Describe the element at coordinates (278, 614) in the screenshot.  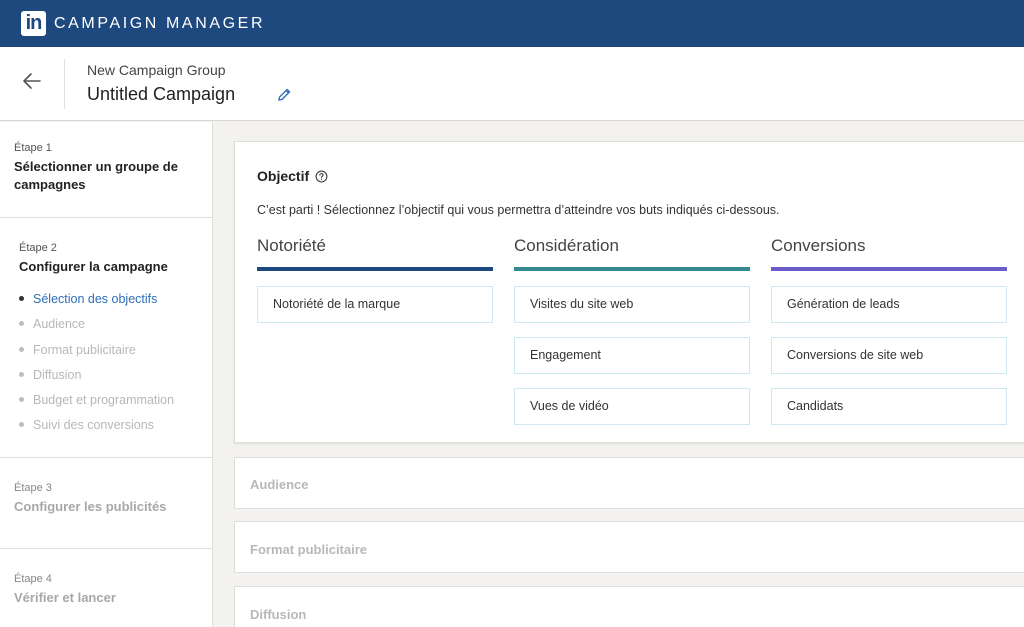
I see `section-title: Diffusion` at that location.